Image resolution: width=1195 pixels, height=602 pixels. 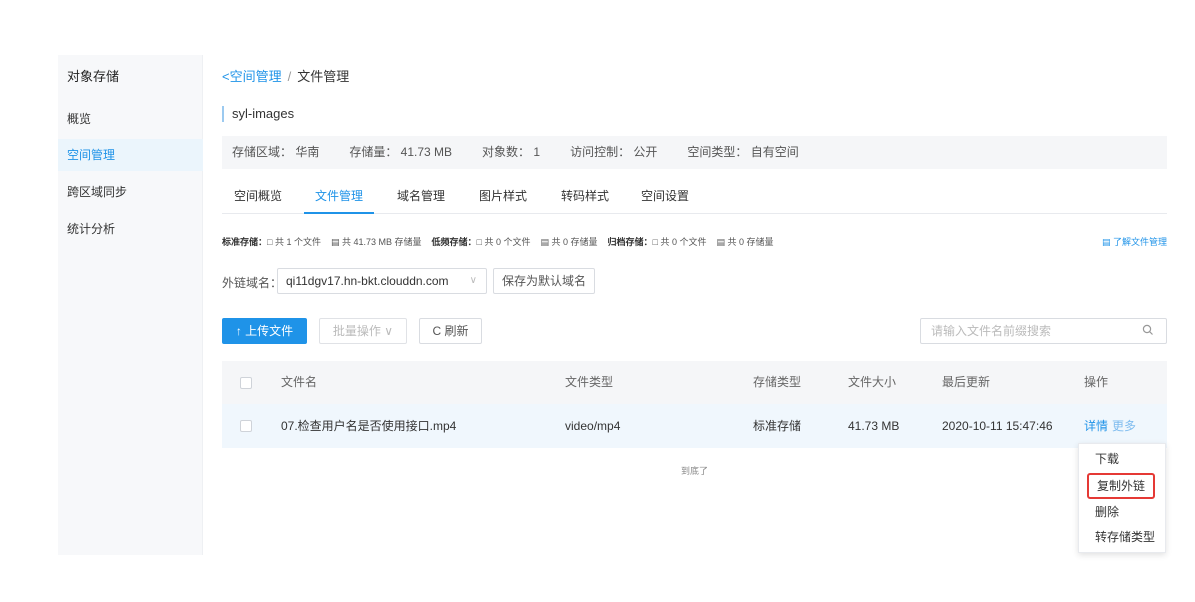 I want to click on folder-icon: □, so click(x=271, y=242).